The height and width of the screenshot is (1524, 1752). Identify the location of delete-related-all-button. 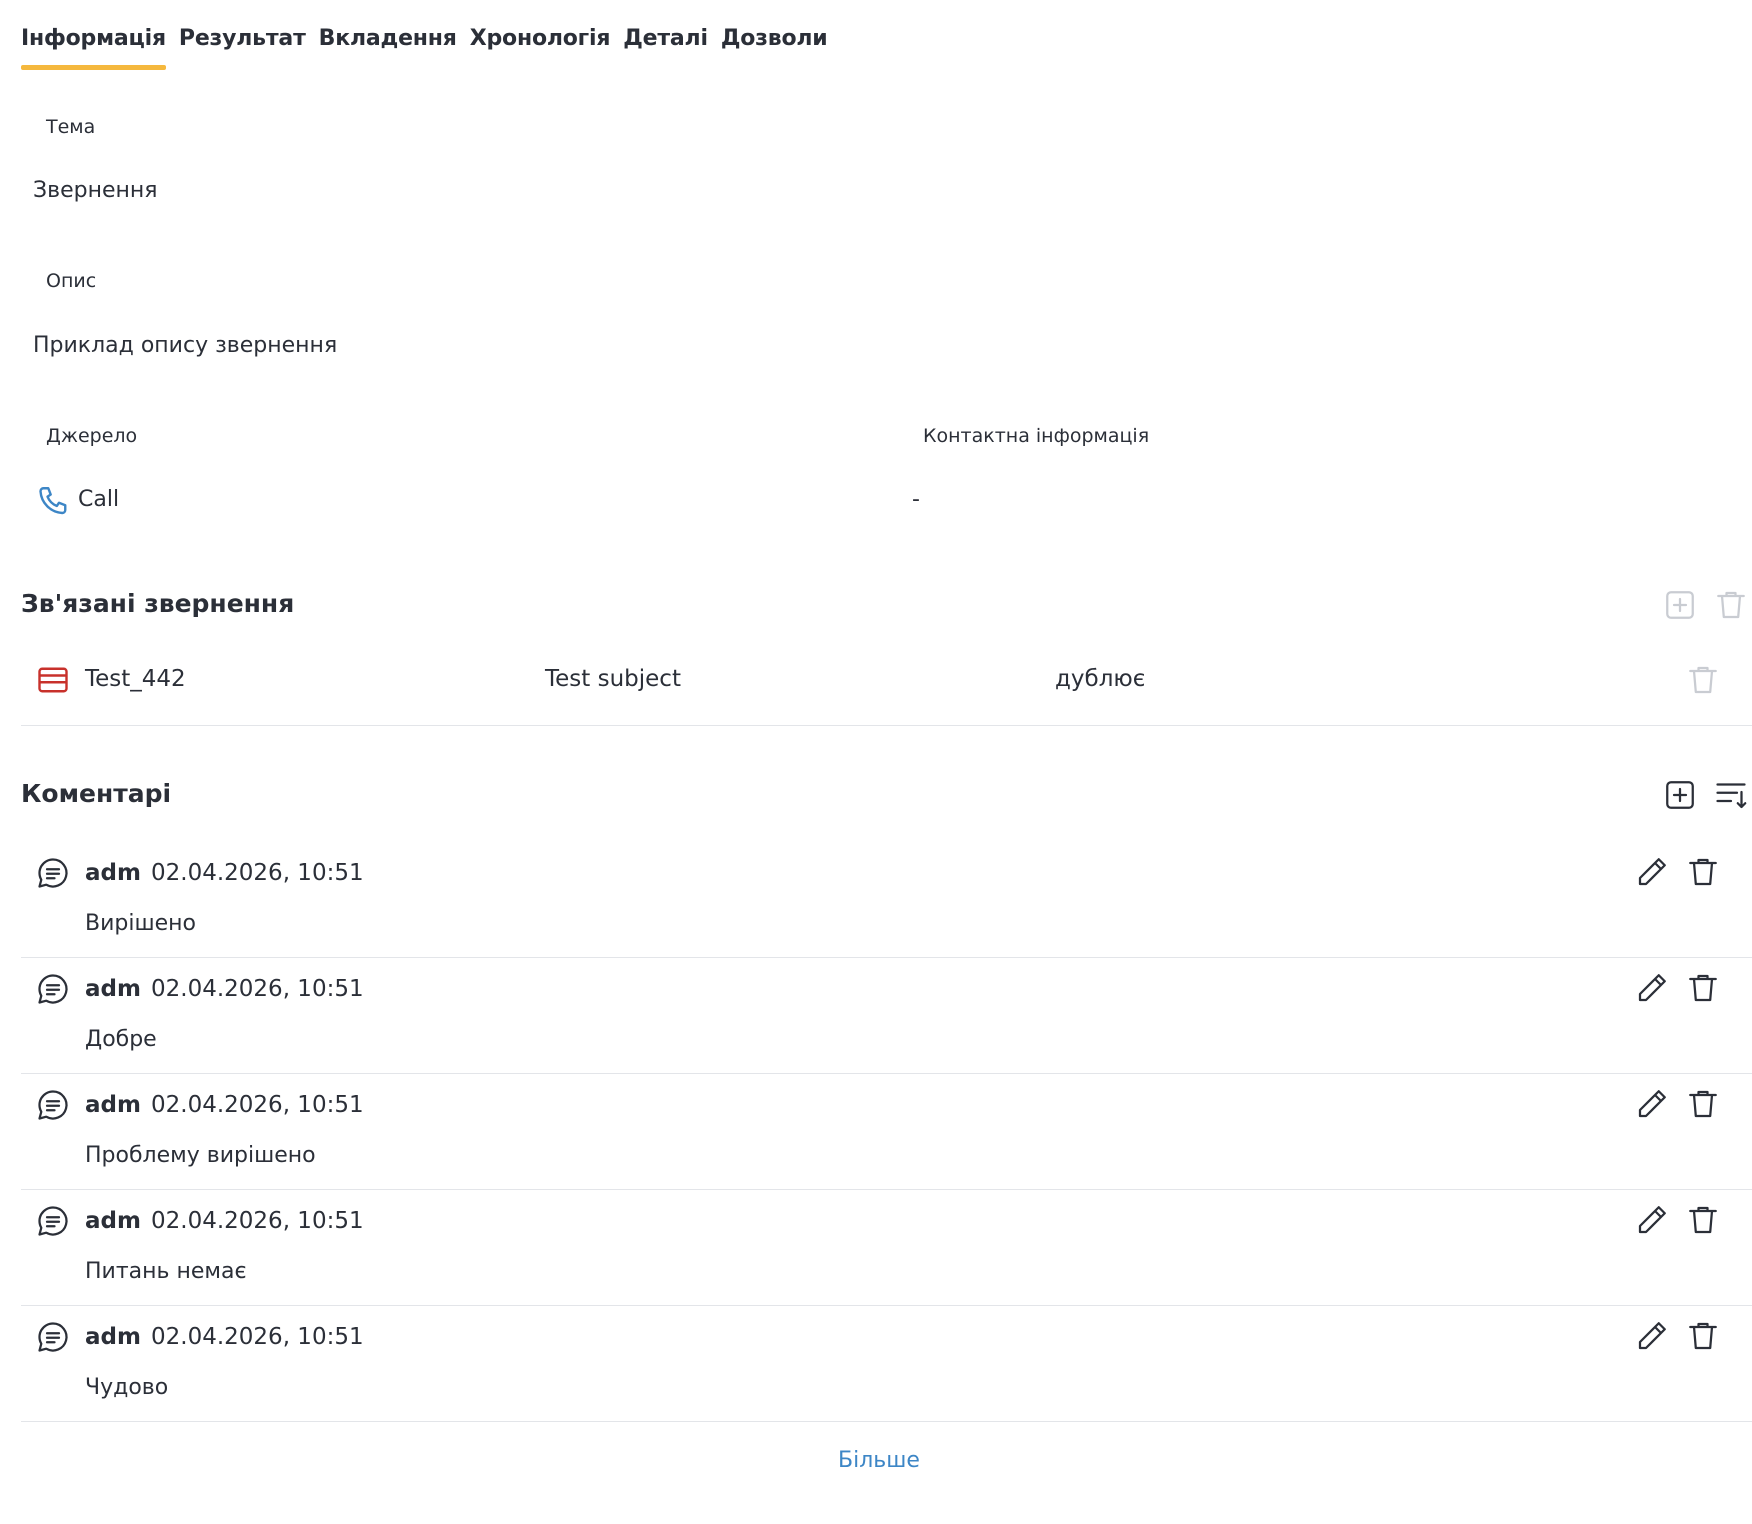
(1731, 605).